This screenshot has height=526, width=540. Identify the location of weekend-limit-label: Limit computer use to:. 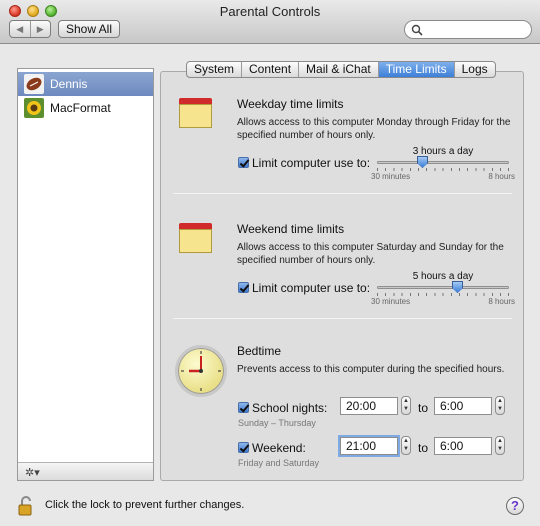
(311, 288).